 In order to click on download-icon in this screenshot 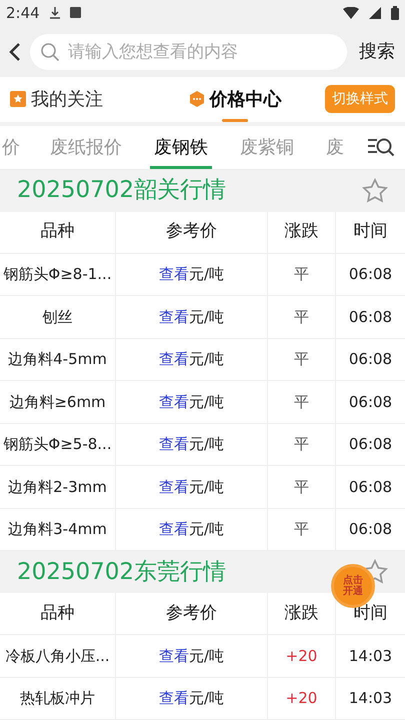, I will do `click(55, 12)`.